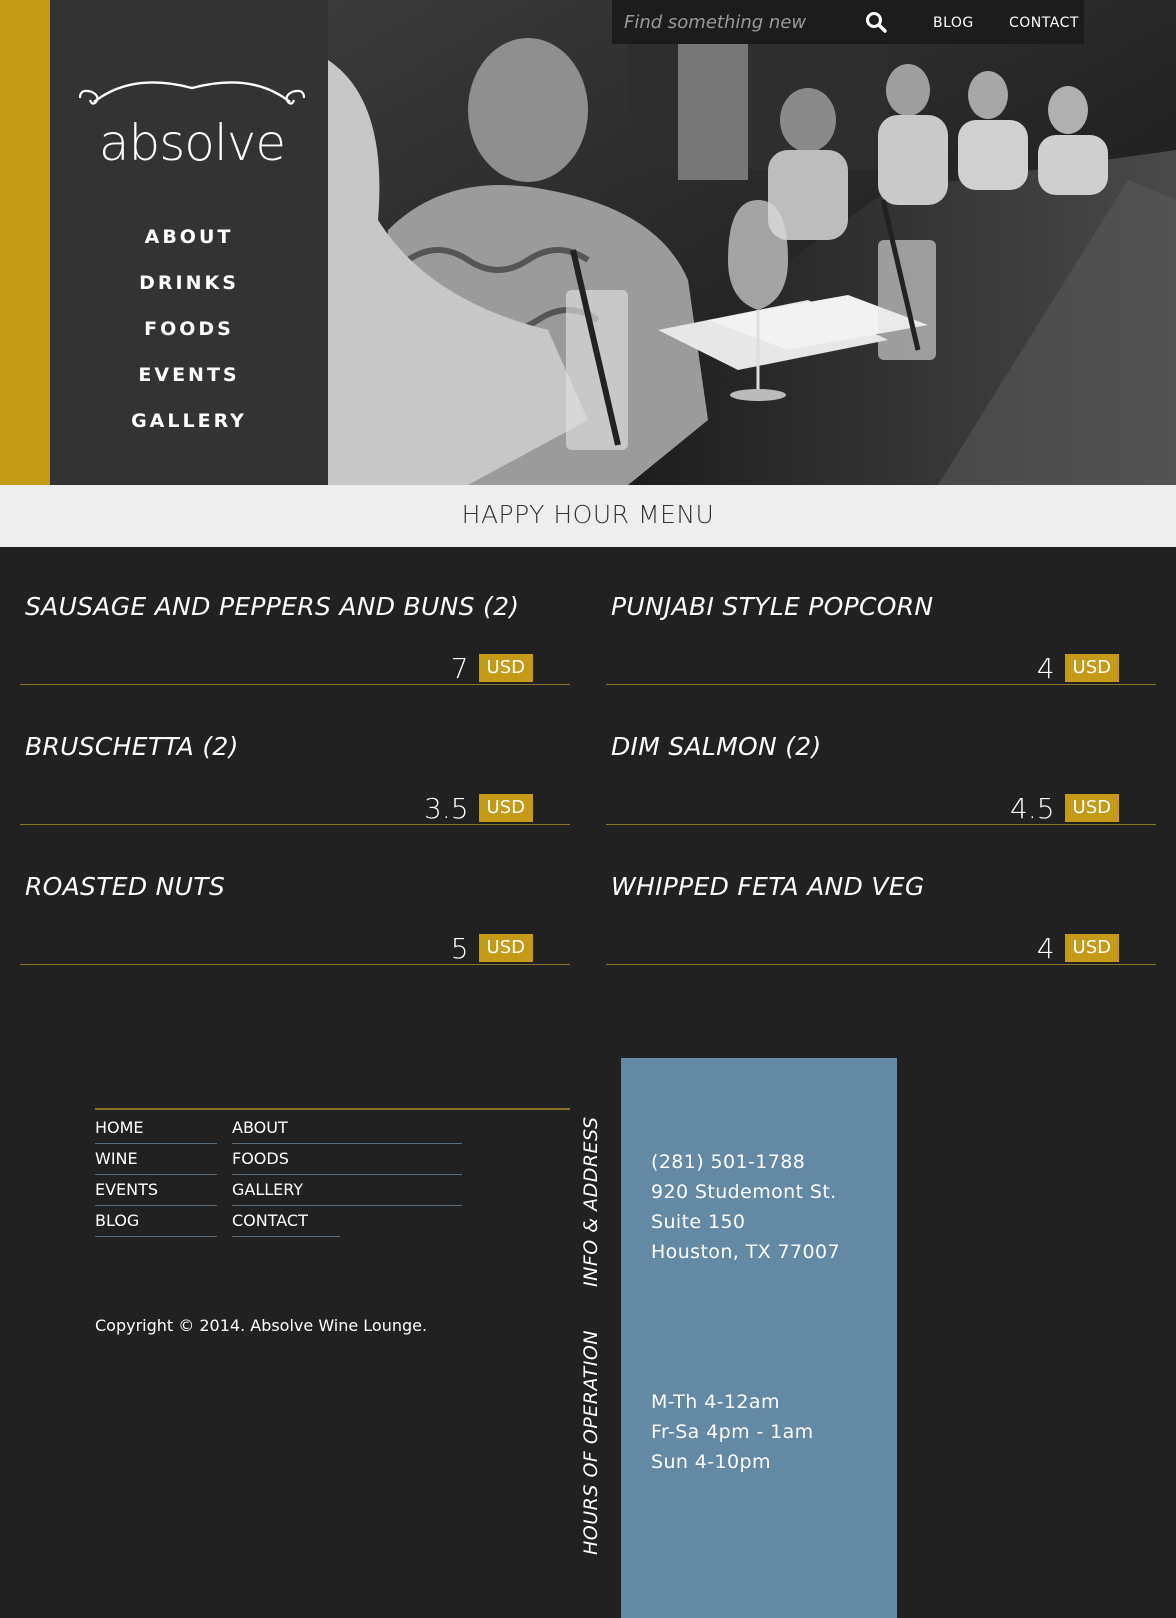  What do you see at coordinates (295, 798) in the screenshot?
I see `menu-item: BRUSCHETTA (2) 3.5 USD` at bounding box center [295, 798].